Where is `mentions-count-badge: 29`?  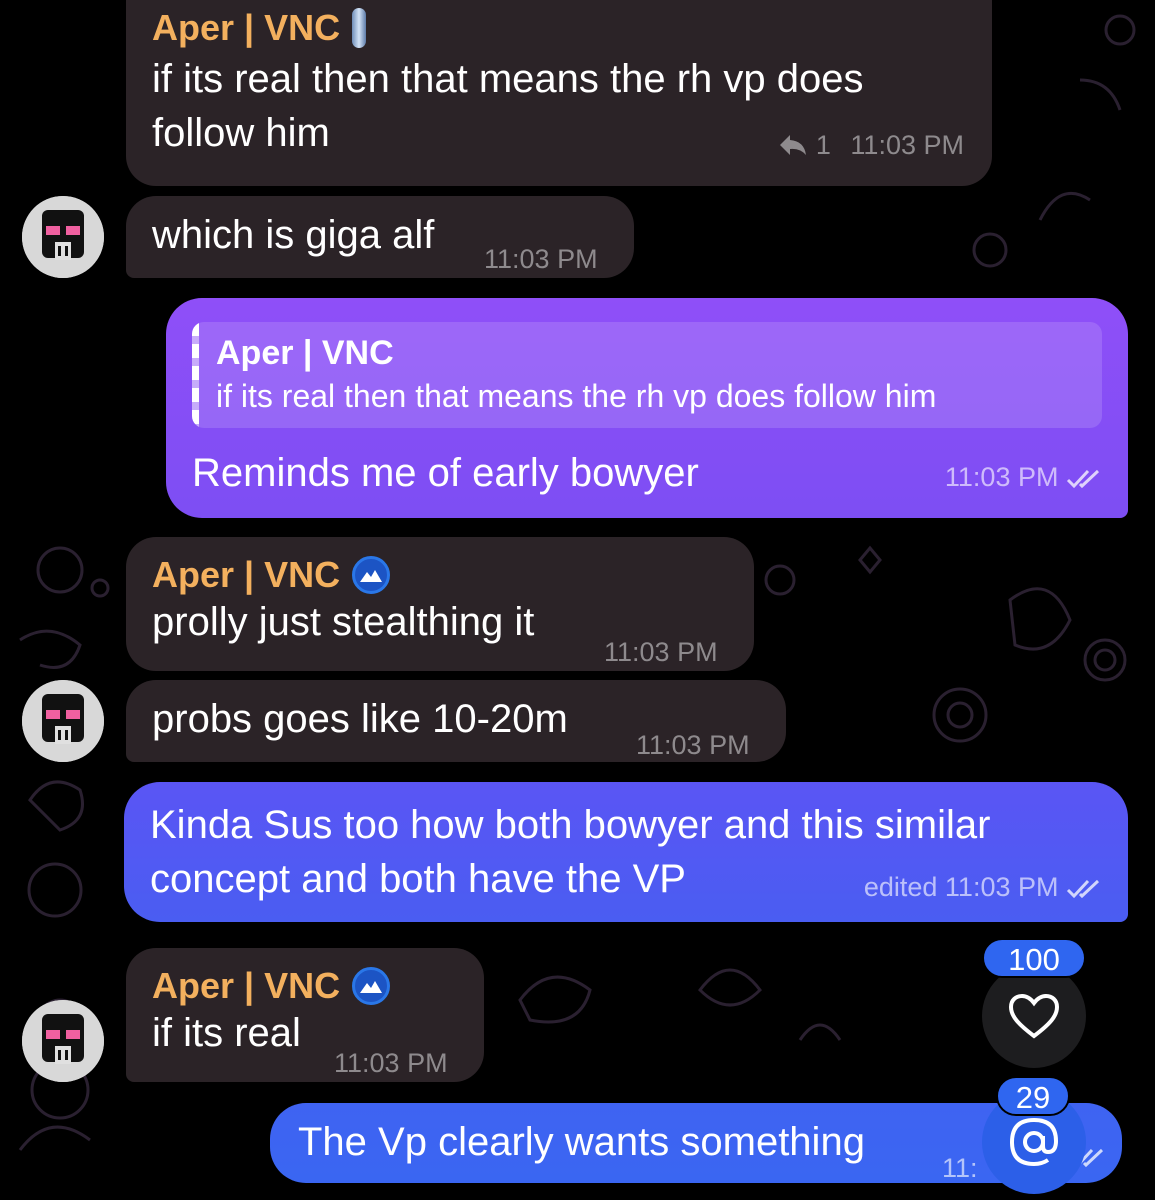
mentions-count-badge: 29 is located at coordinates (1033, 1096).